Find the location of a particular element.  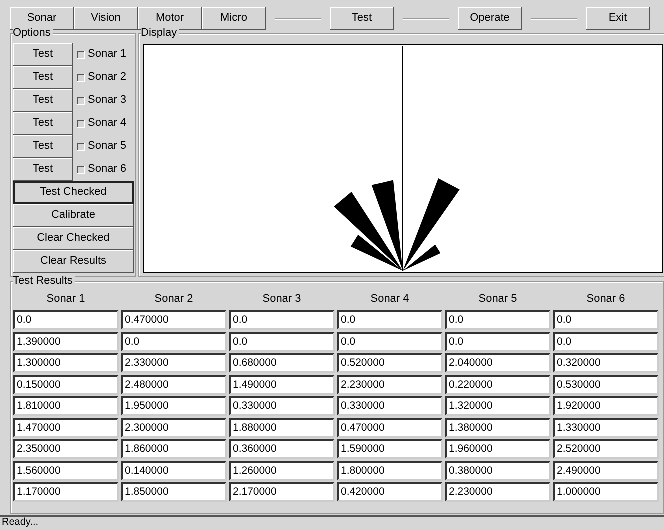

result-field: 1.560000 is located at coordinates (66, 470).